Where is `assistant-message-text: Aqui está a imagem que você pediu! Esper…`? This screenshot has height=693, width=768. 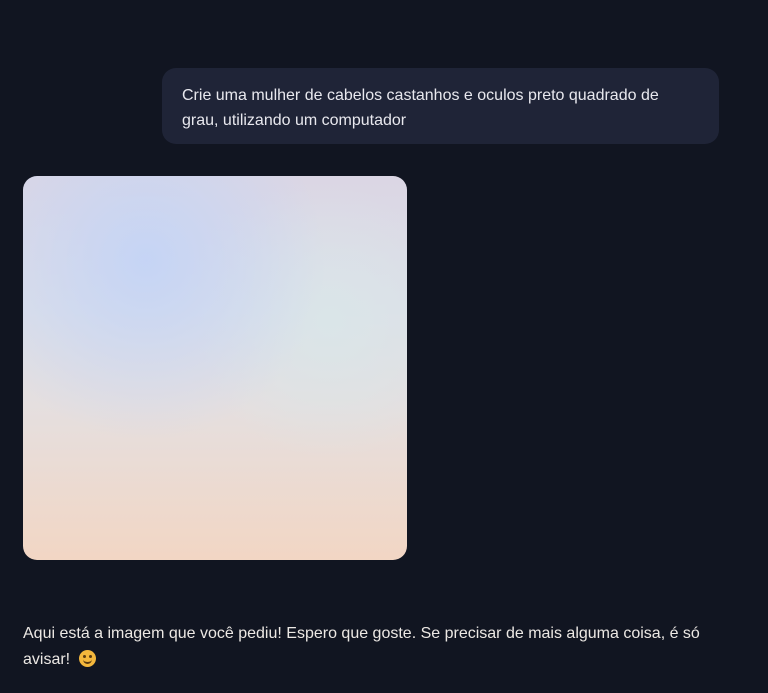
assistant-message-text: Aqui está a imagem que você pediu! Esper… is located at coordinates (361, 646).